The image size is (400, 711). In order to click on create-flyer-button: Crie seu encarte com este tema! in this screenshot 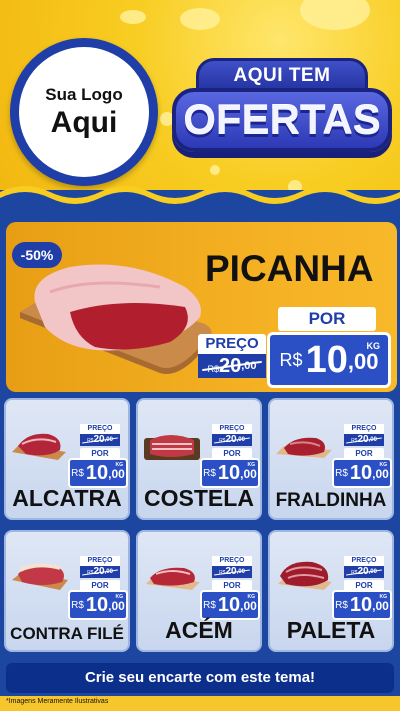, I will do `click(200, 678)`.